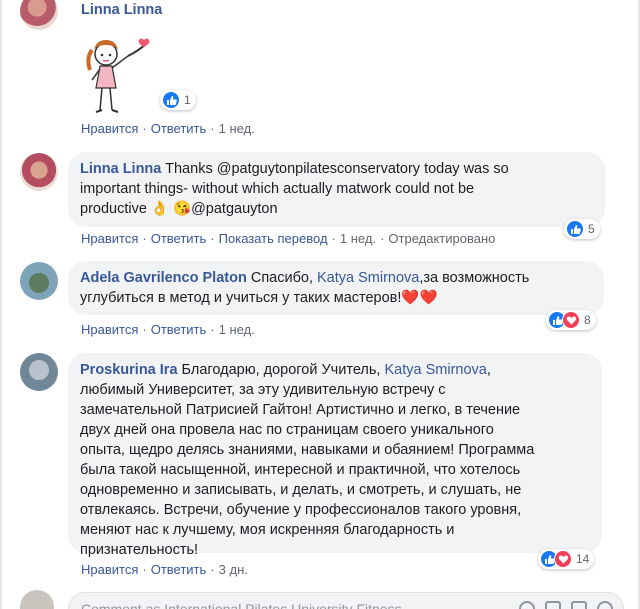 Image resolution: width=640 pixels, height=609 pixels. I want to click on reaction-count: 5, so click(591, 229).